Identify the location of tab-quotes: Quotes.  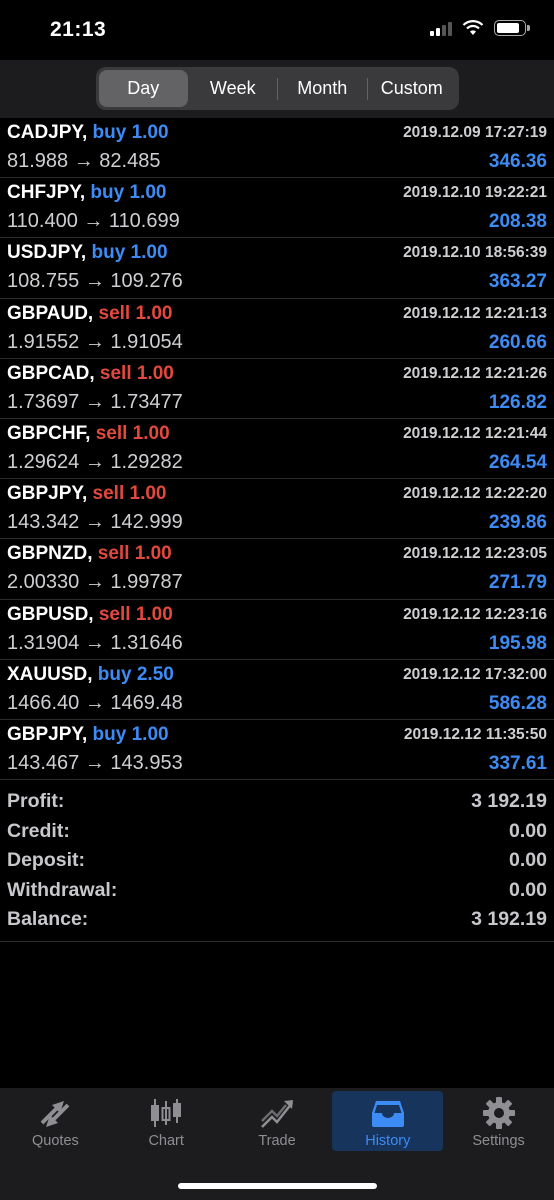
(55, 1121).